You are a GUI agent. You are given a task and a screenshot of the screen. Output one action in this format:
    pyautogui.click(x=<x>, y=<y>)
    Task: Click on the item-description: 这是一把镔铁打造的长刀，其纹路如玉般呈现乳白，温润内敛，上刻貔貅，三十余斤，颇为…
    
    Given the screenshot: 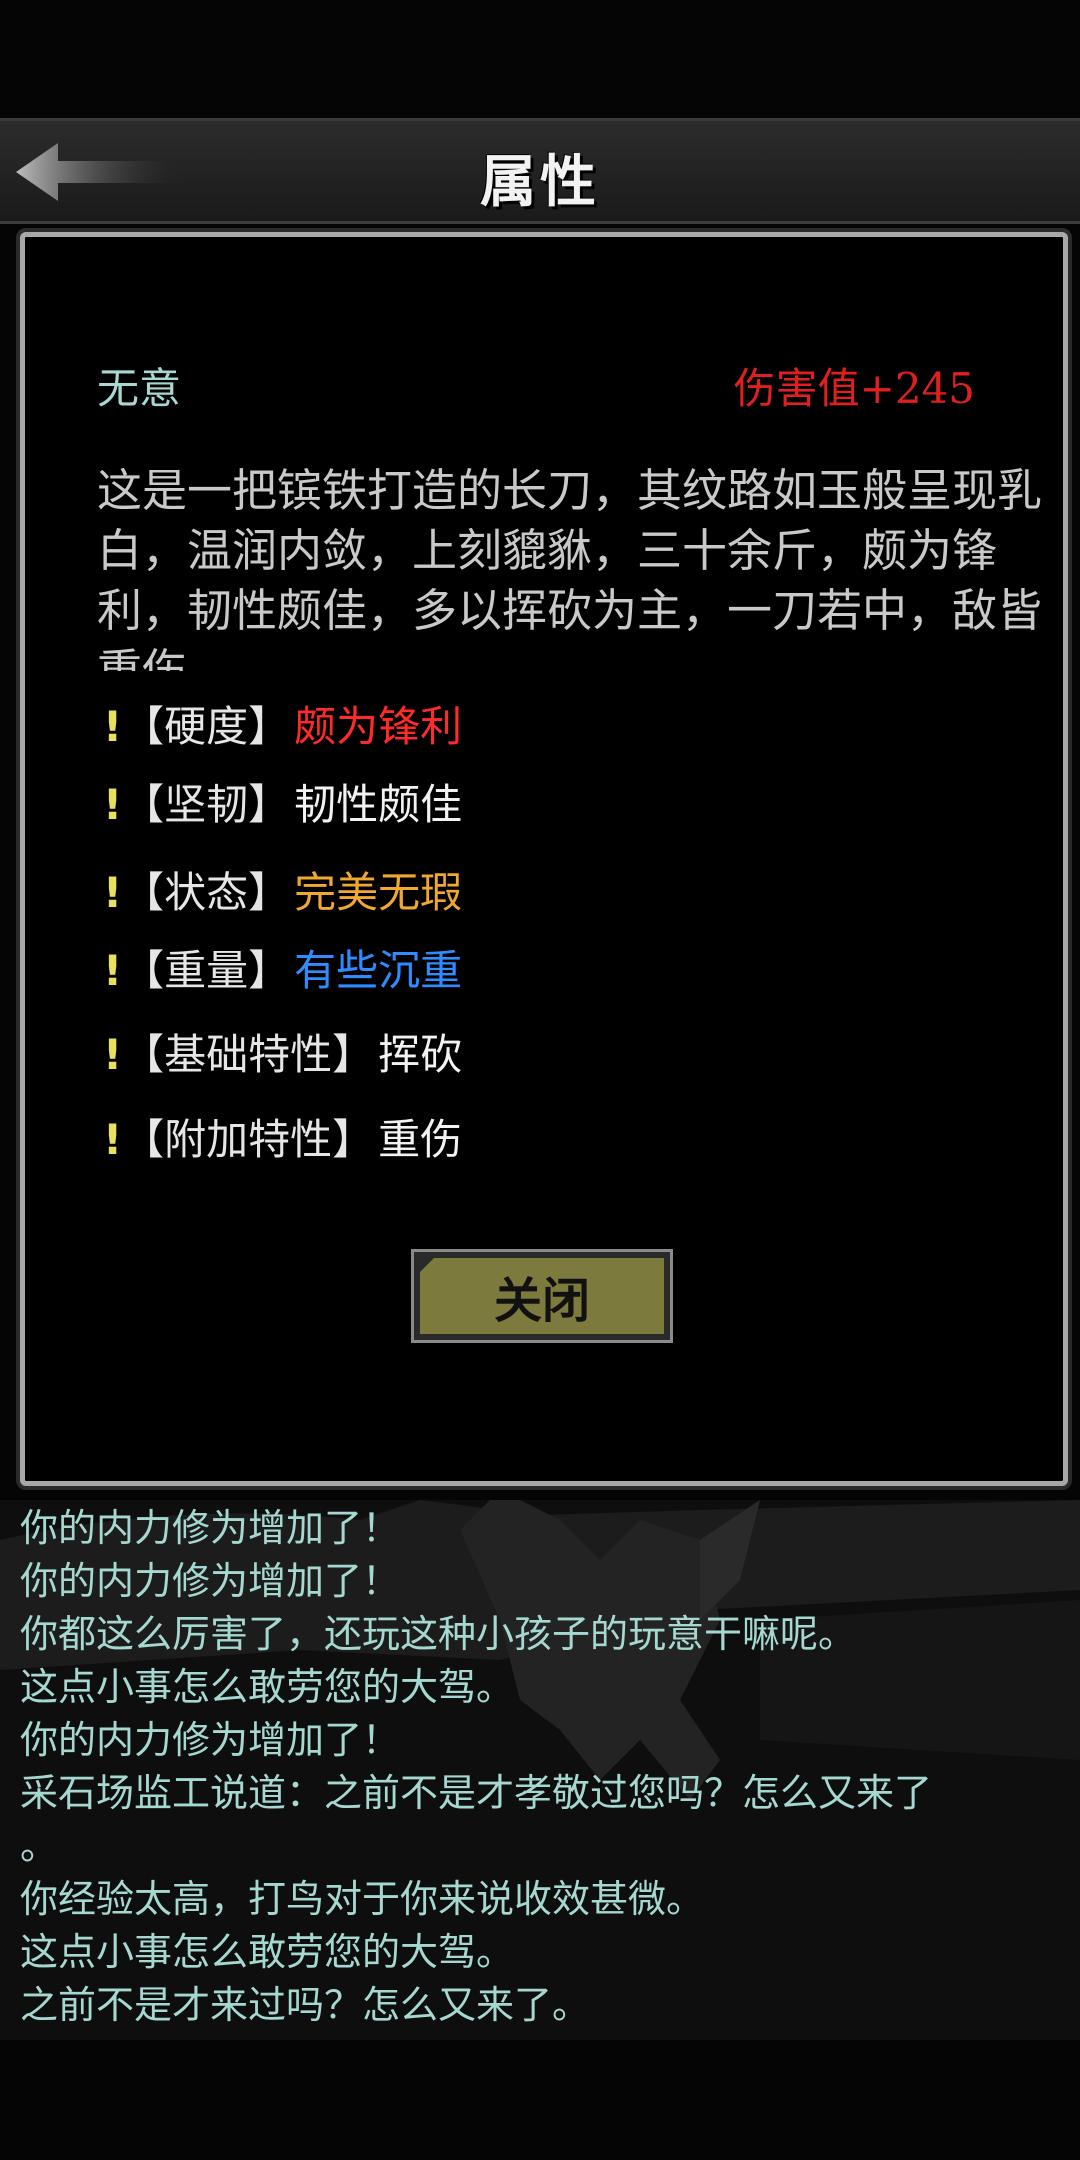 What is the action you would take?
    pyautogui.click(x=570, y=567)
    